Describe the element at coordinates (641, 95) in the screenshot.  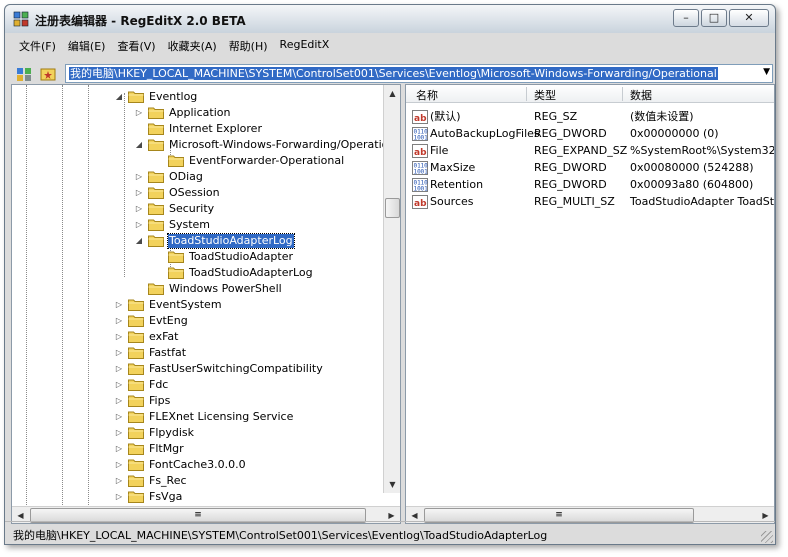
I see `column-header-data: 数据` at that location.